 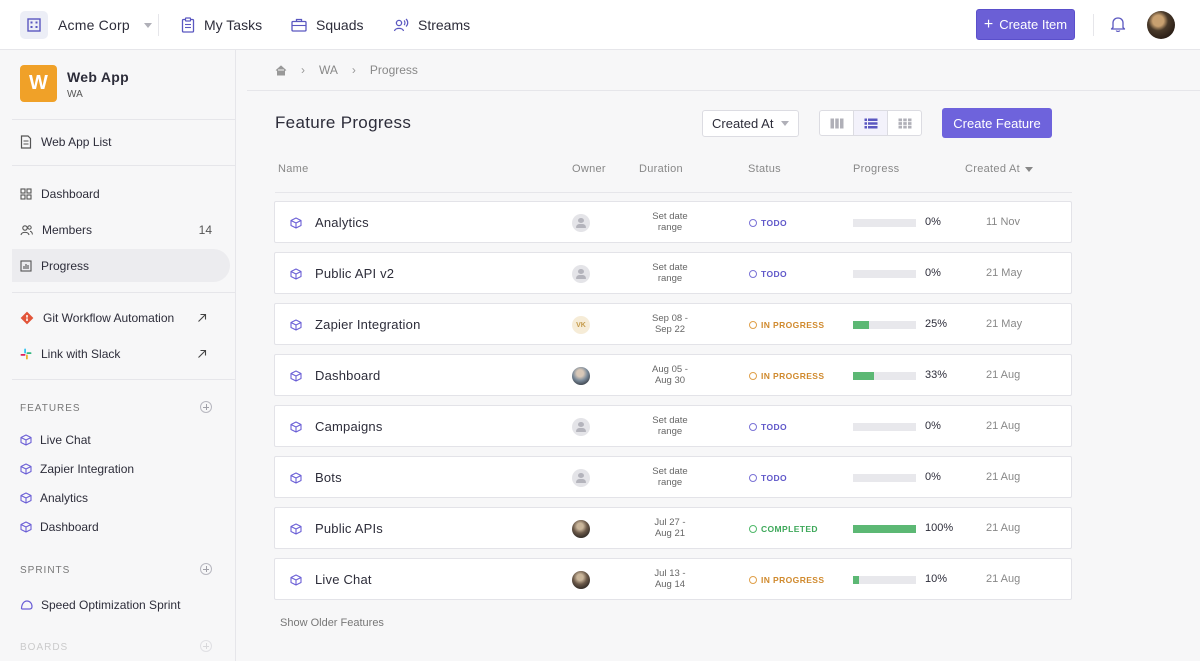 I want to click on document-icon, so click(x=26, y=141).